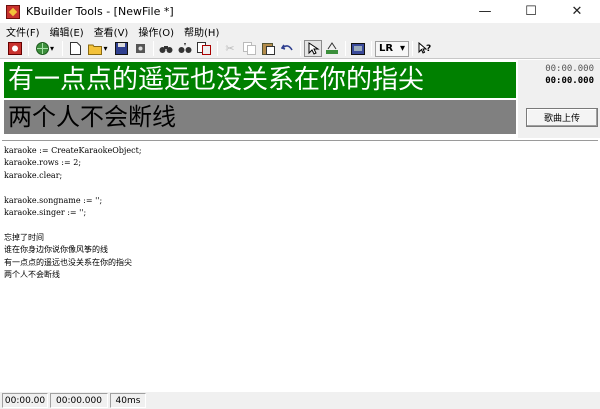 Image resolution: width=600 pixels, height=409 pixels. I want to click on copy-icon, so click(249, 48).